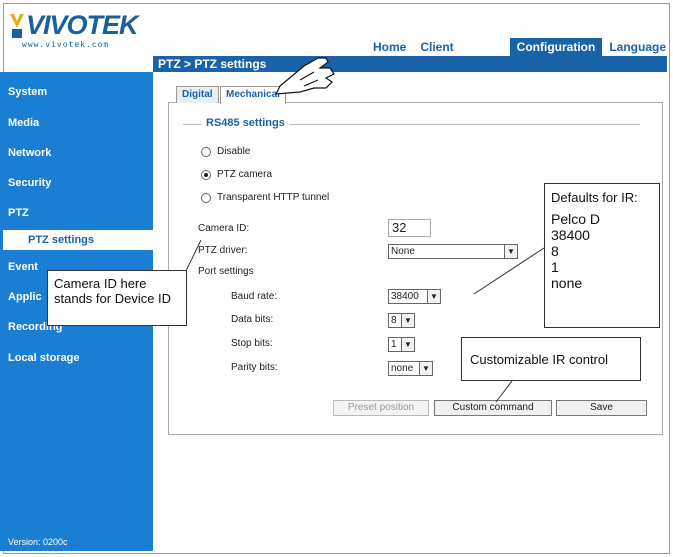  I want to click on radio-transparent-http-tunnel, so click(206, 198).